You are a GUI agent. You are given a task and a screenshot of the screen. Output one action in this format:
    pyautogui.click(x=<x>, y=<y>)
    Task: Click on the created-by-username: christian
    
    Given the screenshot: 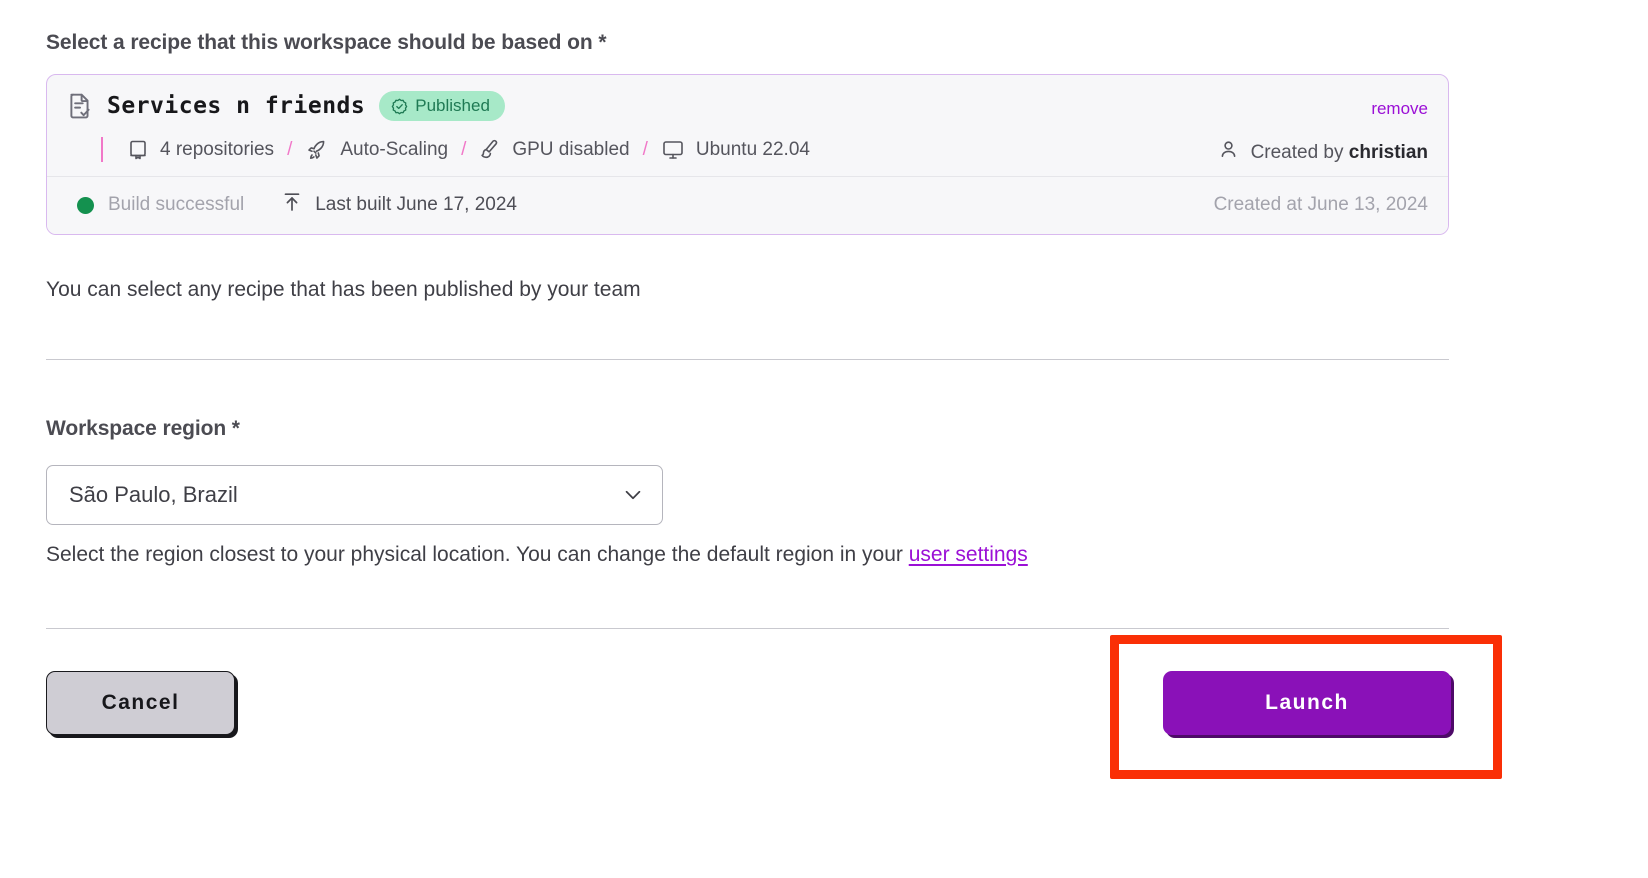 What is the action you would take?
    pyautogui.click(x=1388, y=152)
    